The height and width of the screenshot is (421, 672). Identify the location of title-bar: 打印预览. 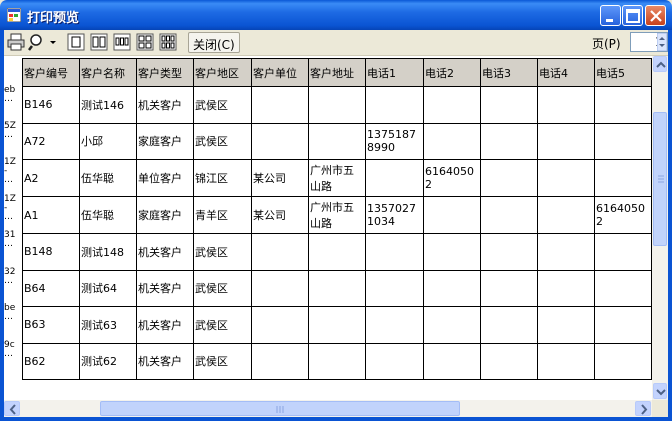
(336, 15).